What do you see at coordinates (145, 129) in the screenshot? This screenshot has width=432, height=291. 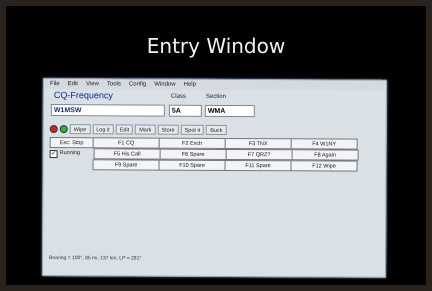 I see `mark-button: Mark` at bounding box center [145, 129].